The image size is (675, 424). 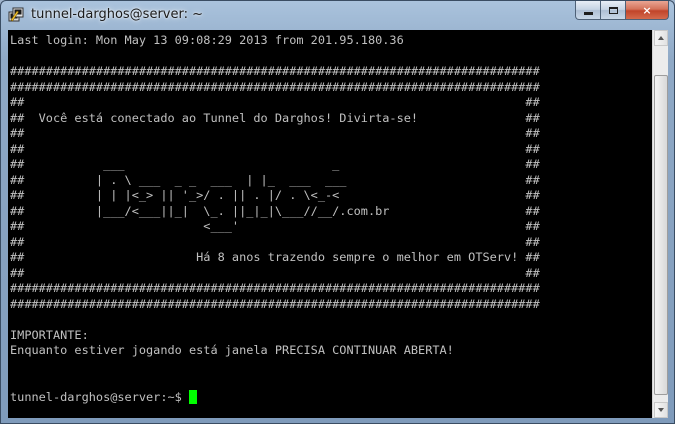 What do you see at coordinates (117, 14) in the screenshot?
I see `window-title: tunnel-darghos@server: ~` at bounding box center [117, 14].